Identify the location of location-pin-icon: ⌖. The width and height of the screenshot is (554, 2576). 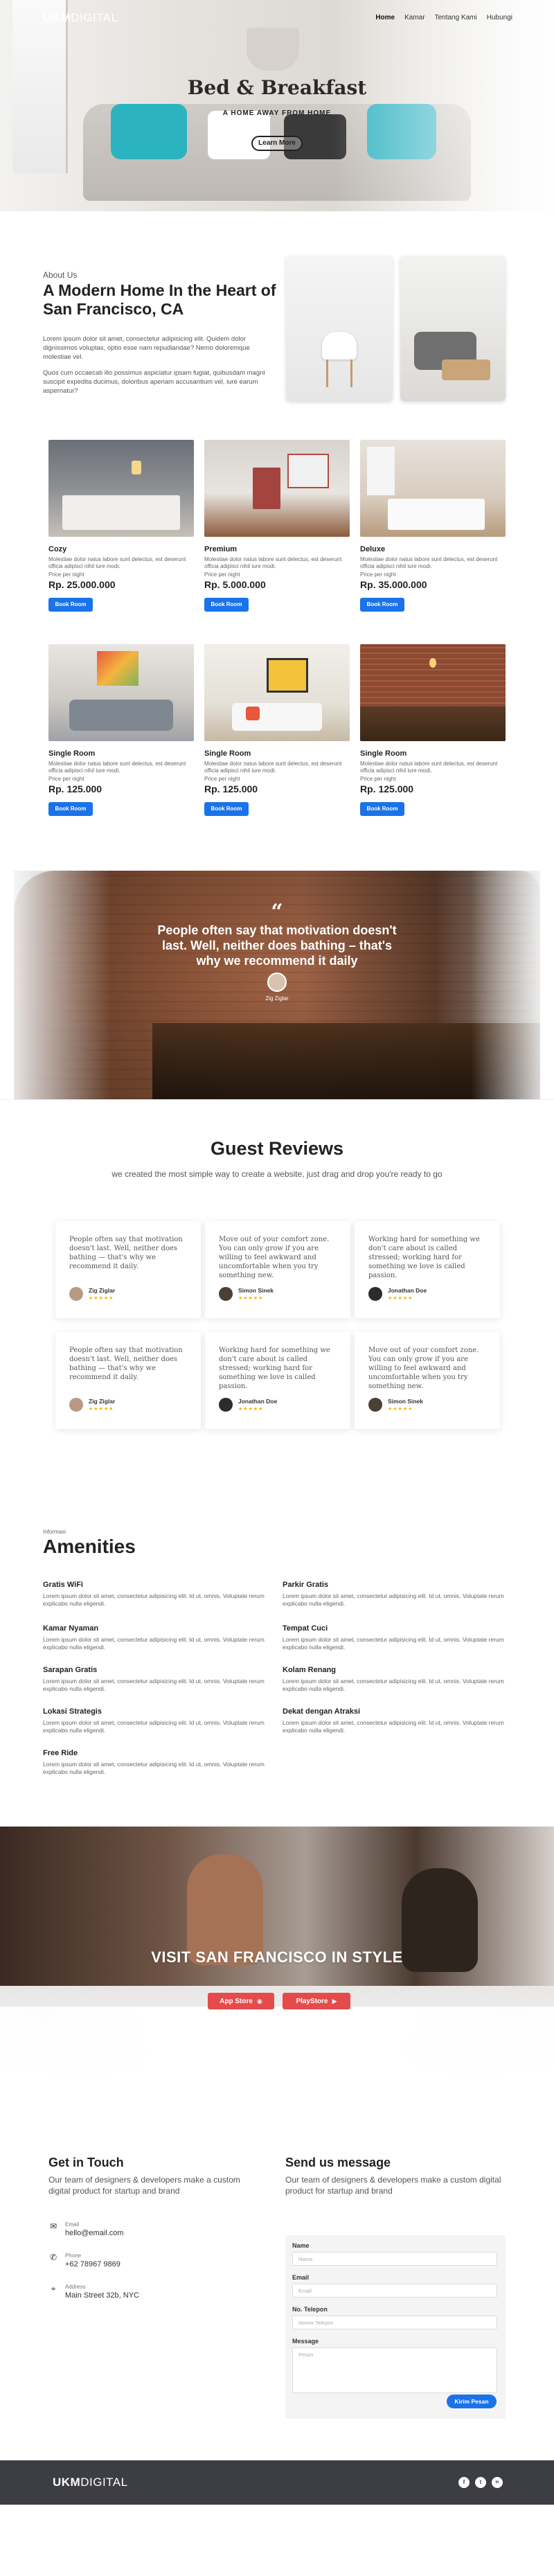
(53, 2288).